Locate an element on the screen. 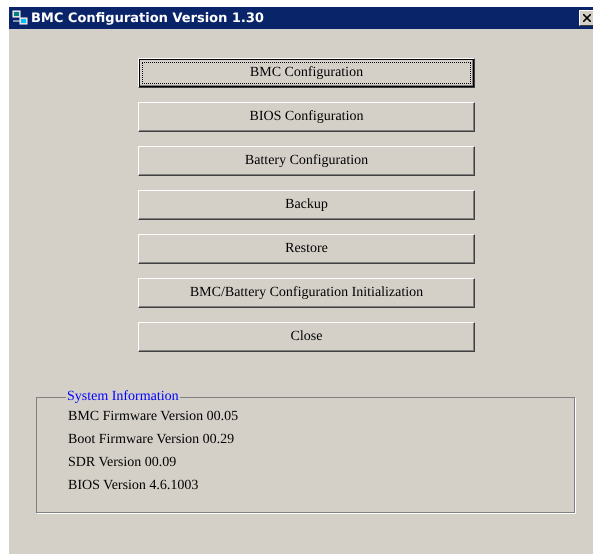 The width and height of the screenshot is (593, 554). info-text: Boot Firmware Version 00.29 is located at coordinates (152, 440).